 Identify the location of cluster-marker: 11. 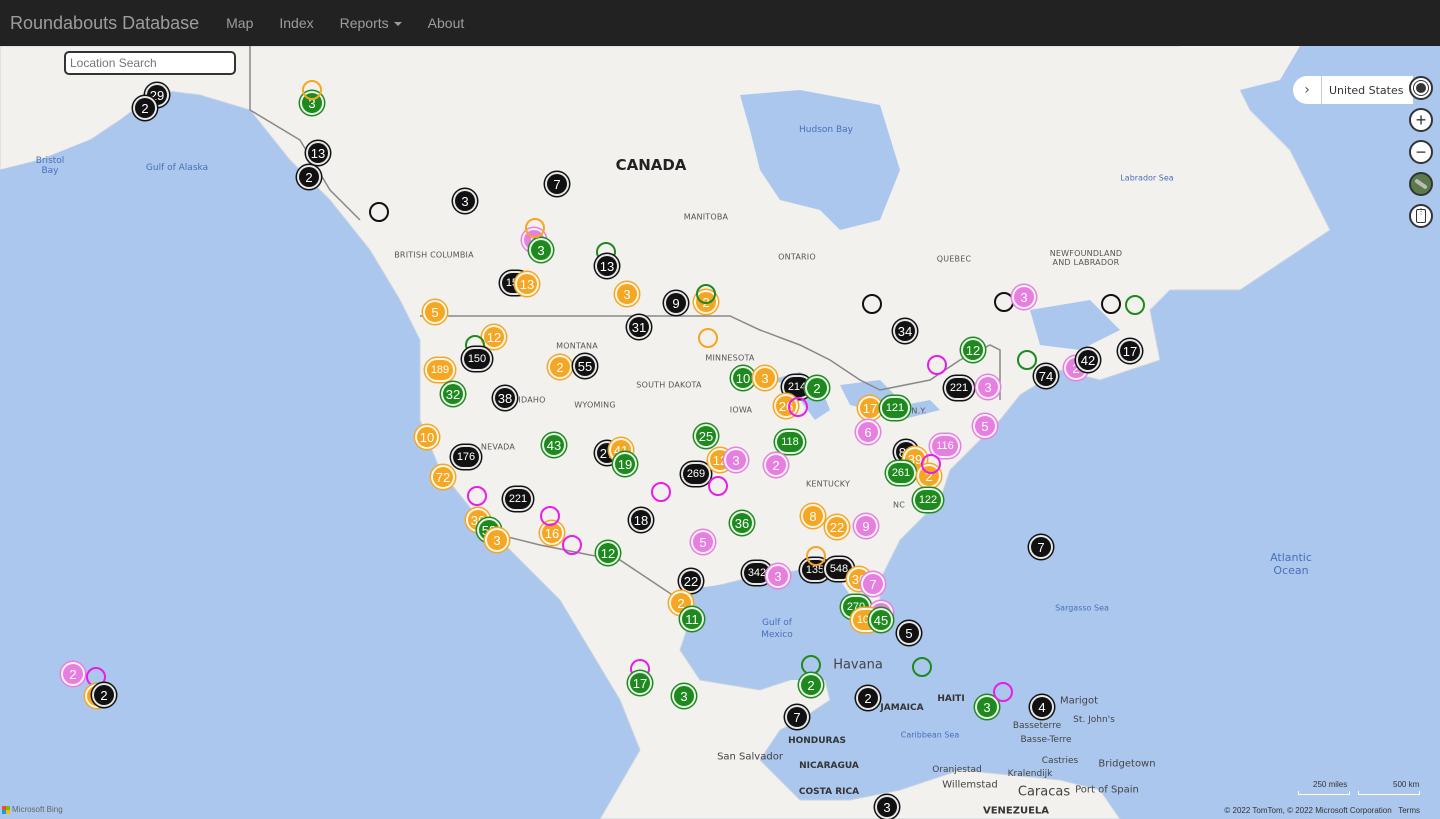
(692, 619).